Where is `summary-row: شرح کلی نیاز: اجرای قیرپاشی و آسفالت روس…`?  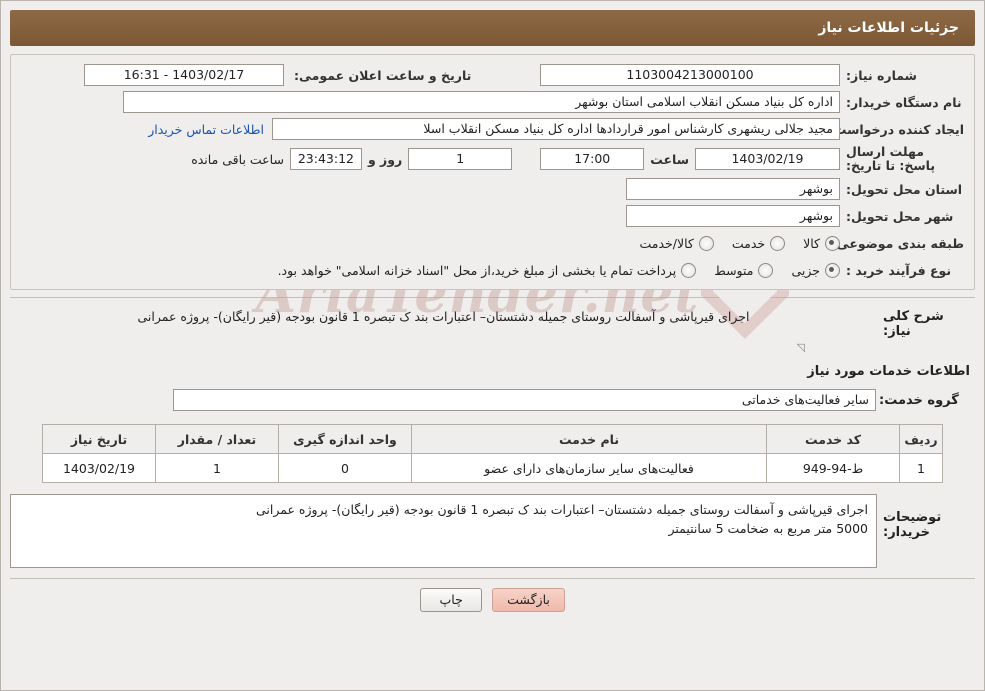 summary-row: شرح کلی نیاز: اجرای قیرپاشی و آسفالت روس… is located at coordinates (492, 323).